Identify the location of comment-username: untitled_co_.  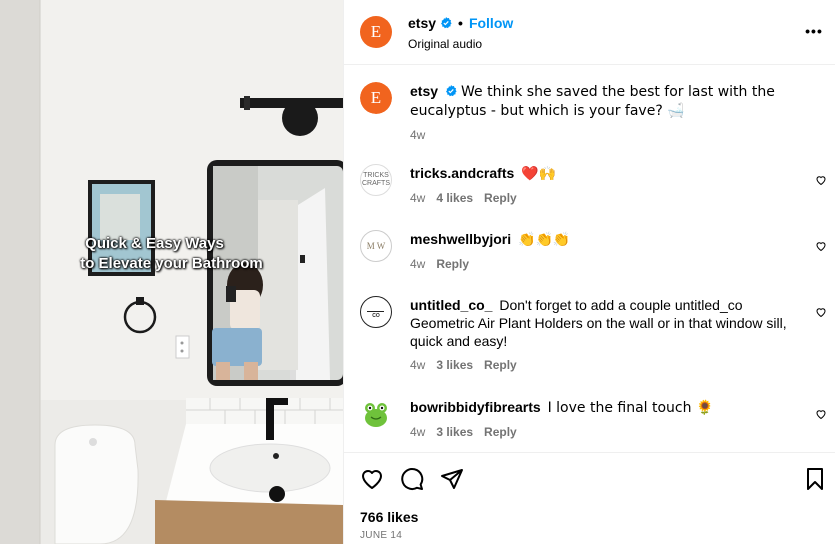
(451, 305).